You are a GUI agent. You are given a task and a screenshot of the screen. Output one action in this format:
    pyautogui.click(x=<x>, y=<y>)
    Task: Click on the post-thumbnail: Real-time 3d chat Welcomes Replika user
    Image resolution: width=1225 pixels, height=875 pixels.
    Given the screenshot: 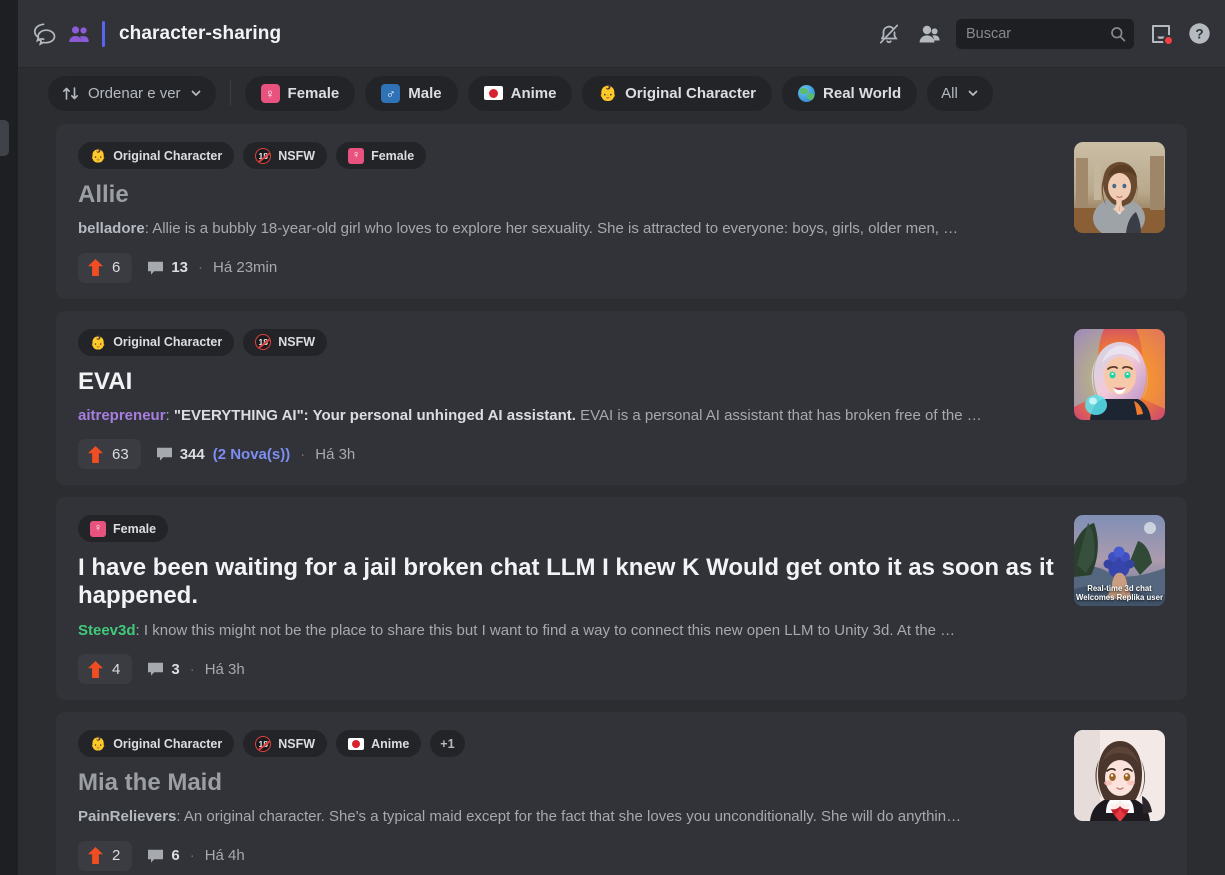 What is the action you would take?
    pyautogui.click(x=1119, y=561)
    